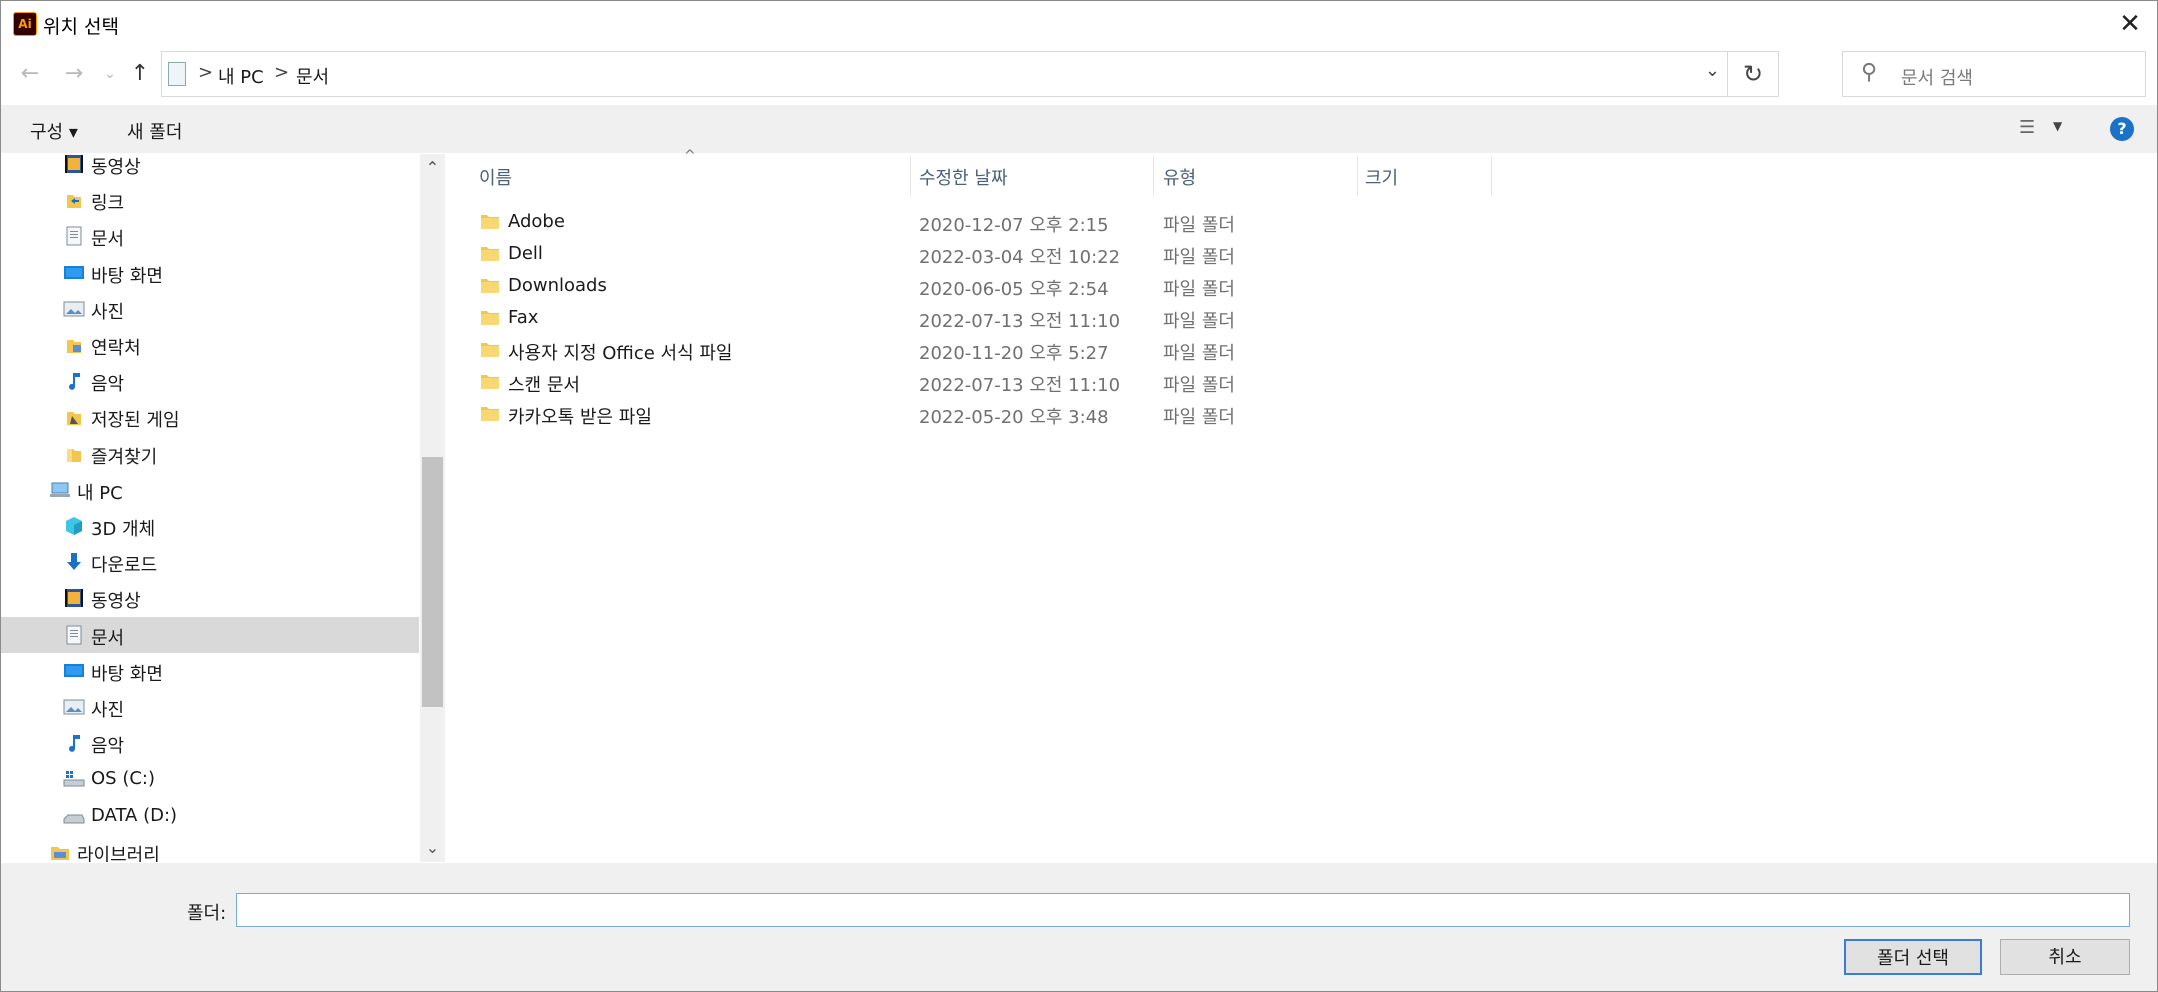 This screenshot has width=2158, height=992. Describe the element at coordinates (210, 417) in the screenshot. I see `sidebar-item: 저장된 게임` at that location.